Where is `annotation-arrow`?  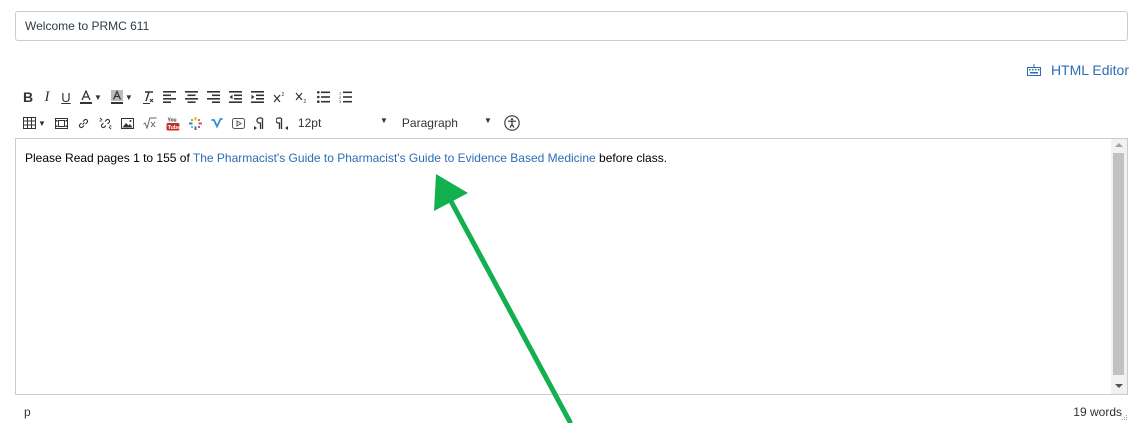 annotation-arrow is located at coordinates (503, 298).